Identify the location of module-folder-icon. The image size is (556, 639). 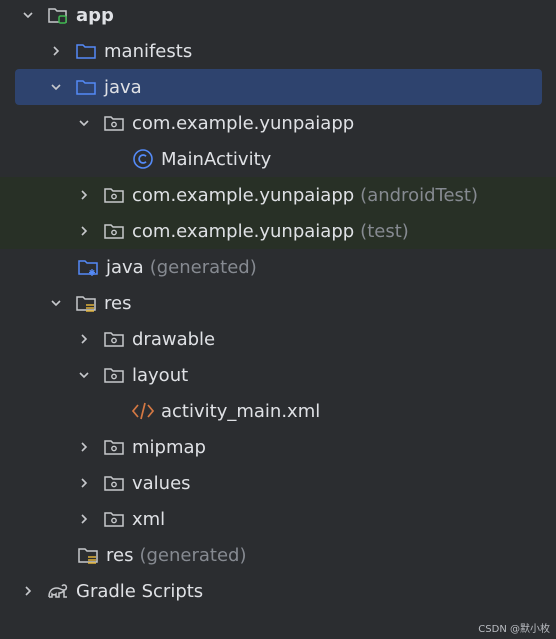
(58, 15).